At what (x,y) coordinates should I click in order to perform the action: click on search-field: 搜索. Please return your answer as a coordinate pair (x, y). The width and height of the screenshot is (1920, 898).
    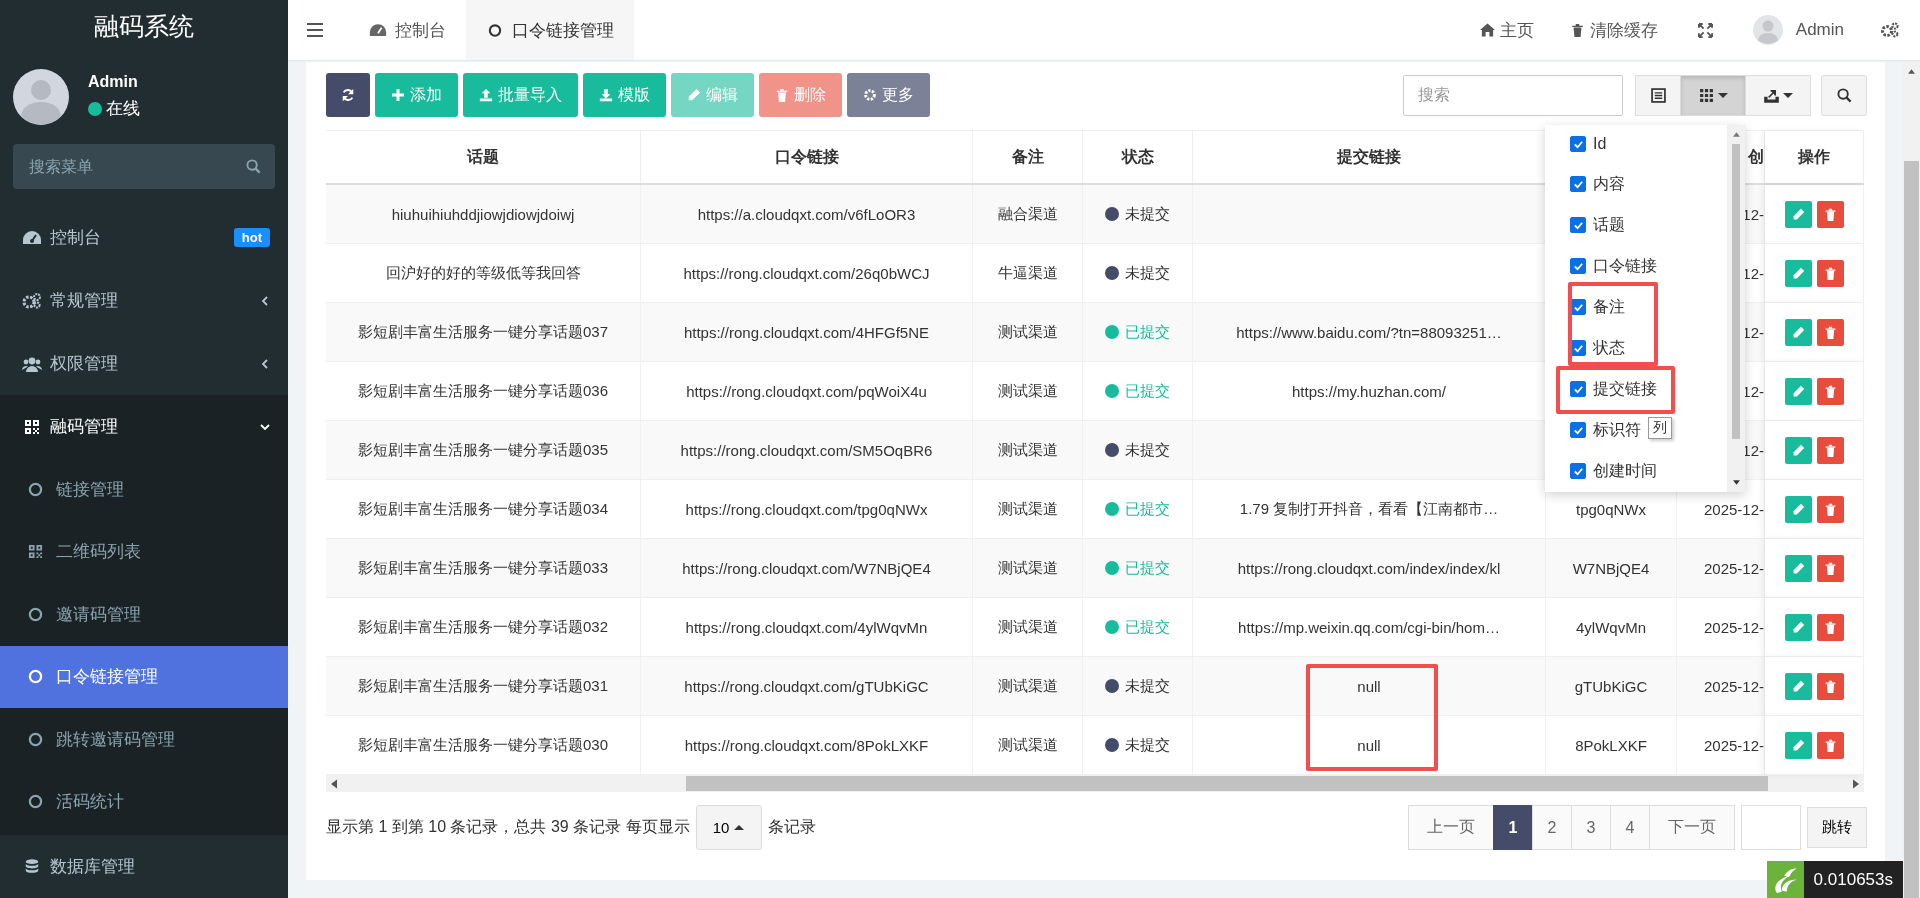
    Looking at the image, I should click on (1513, 95).